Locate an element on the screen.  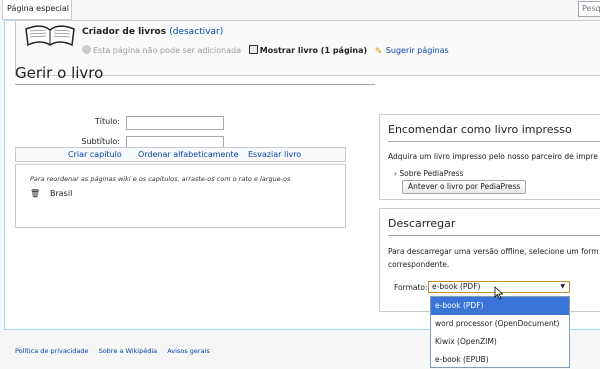
print-panel-heading: Encomendar como livro impresso is located at coordinates (480, 129).